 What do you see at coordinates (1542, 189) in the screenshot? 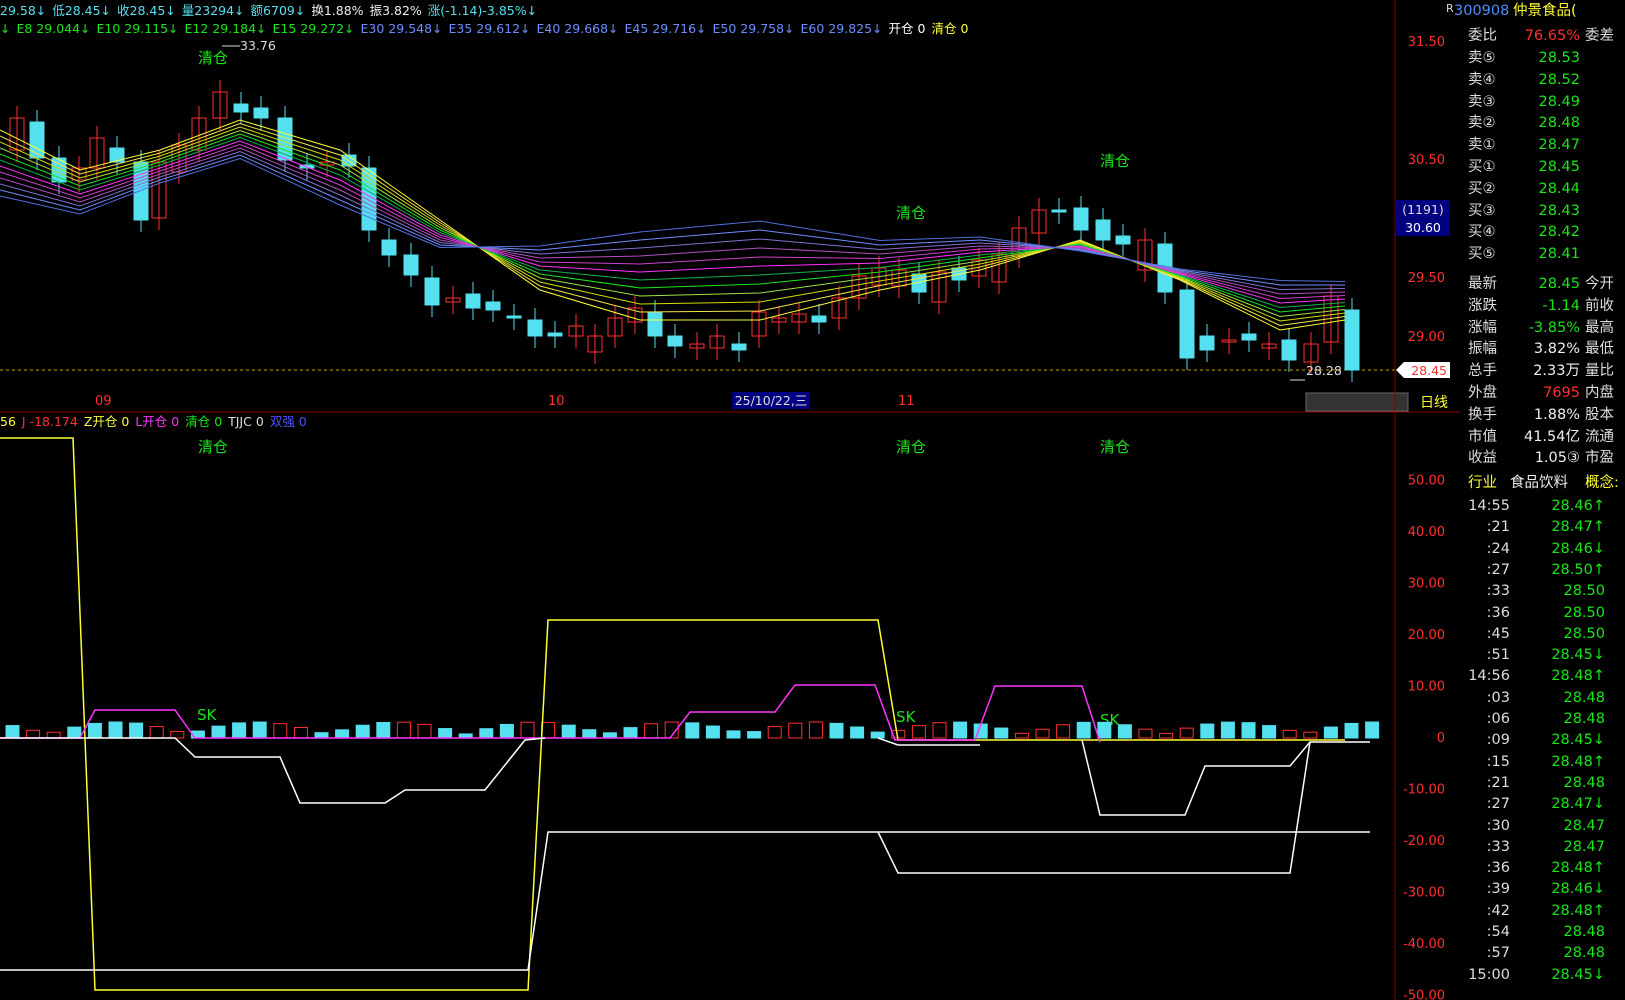
I see `order-book-row: 买② 28.44` at bounding box center [1542, 189].